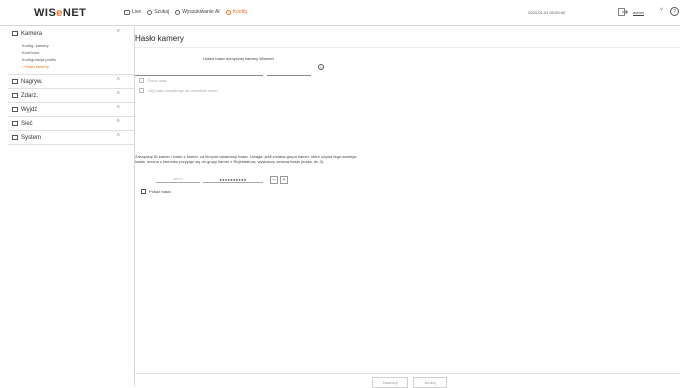  What do you see at coordinates (233, 180) in the screenshot?
I see `group-password-field: ●●●●●●●●●●` at bounding box center [233, 180].